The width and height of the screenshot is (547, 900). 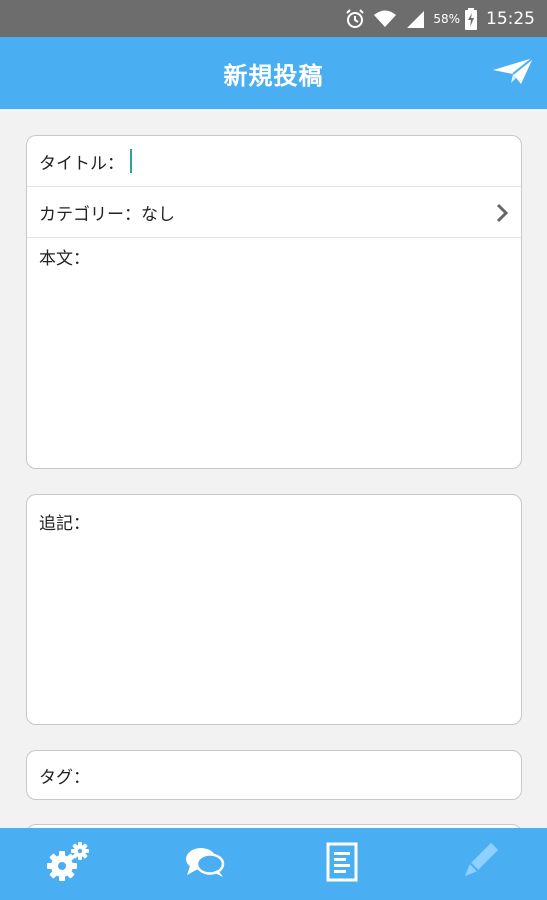 I want to click on body-field: 本文：, so click(x=274, y=256).